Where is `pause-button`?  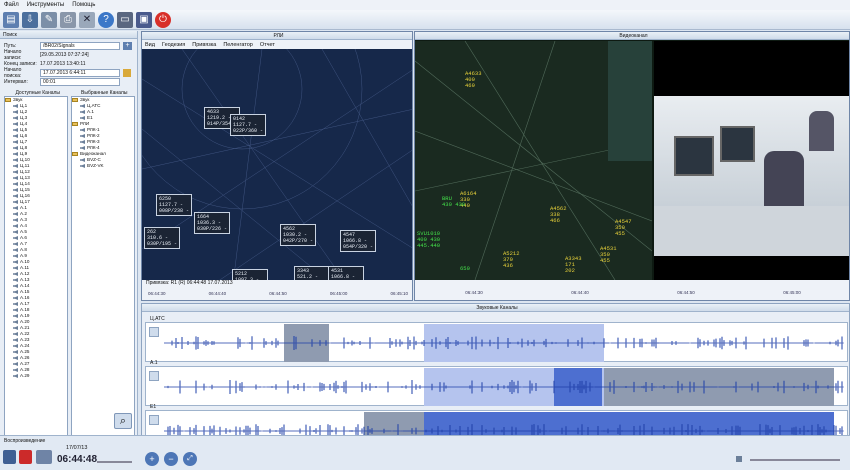 pause-button is located at coordinates (9, 457).